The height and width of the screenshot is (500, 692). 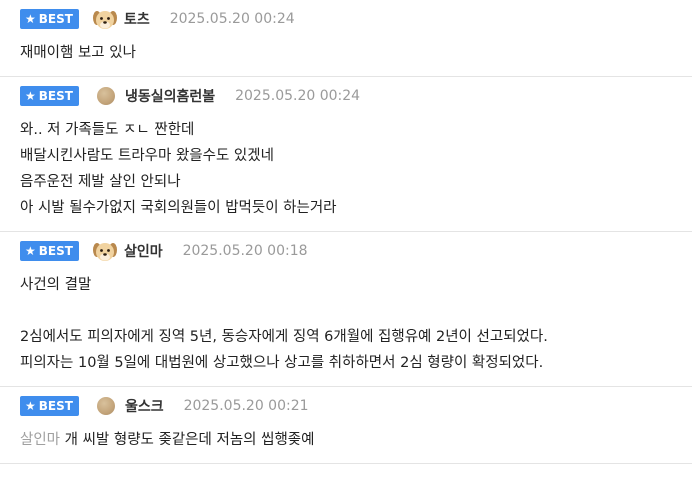 What do you see at coordinates (144, 406) in the screenshot?
I see `nickname: 울스크` at bounding box center [144, 406].